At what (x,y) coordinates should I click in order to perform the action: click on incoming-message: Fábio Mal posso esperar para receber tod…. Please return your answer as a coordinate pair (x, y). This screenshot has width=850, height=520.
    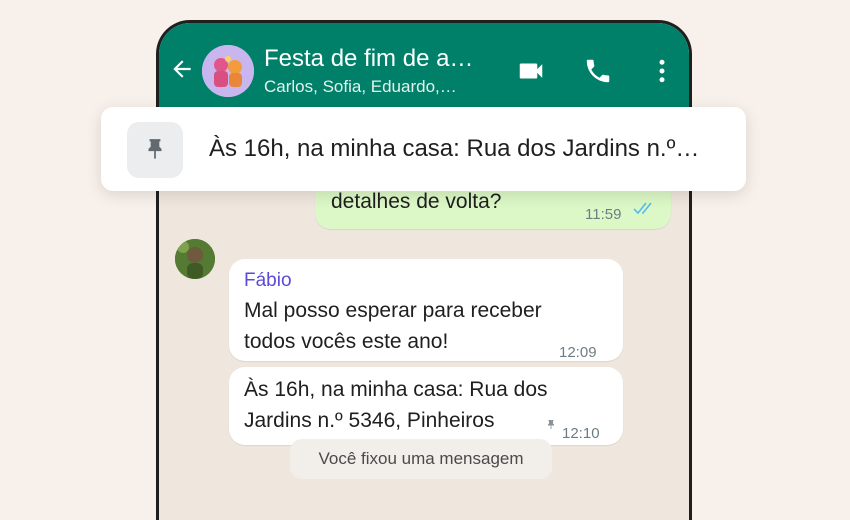
    Looking at the image, I should click on (426, 310).